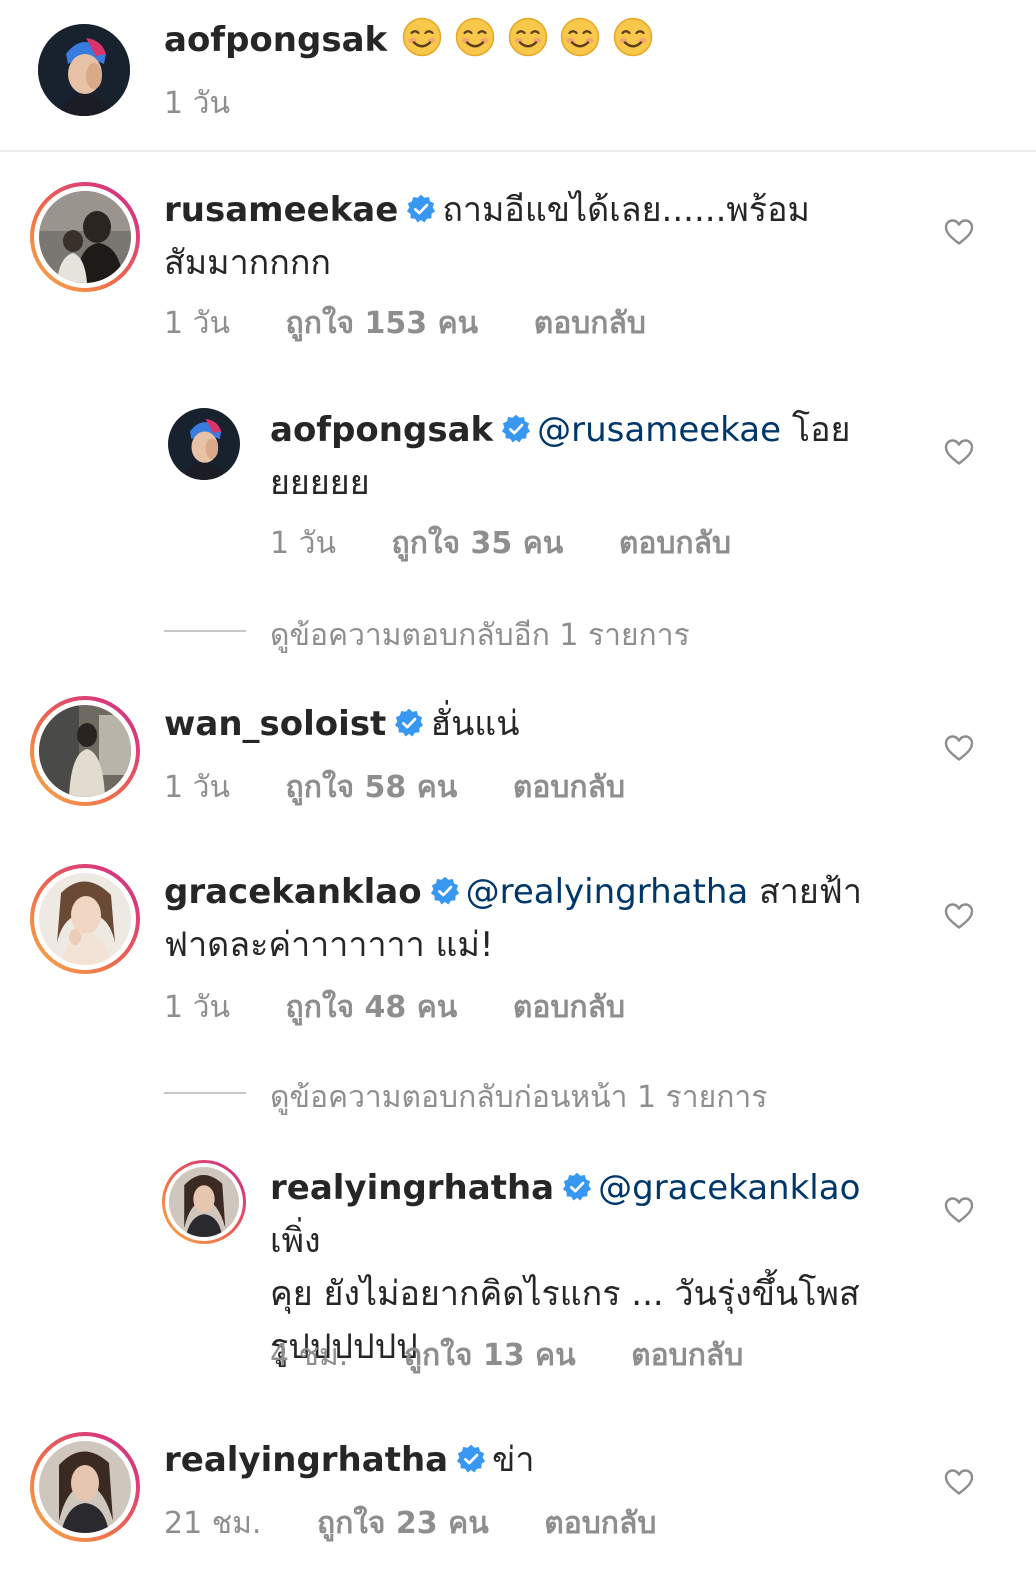 This screenshot has height=1579, width=1036. What do you see at coordinates (248, 263) in the screenshot?
I see `comment-text: สัมมากกกก` at bounding box center [248, 263].